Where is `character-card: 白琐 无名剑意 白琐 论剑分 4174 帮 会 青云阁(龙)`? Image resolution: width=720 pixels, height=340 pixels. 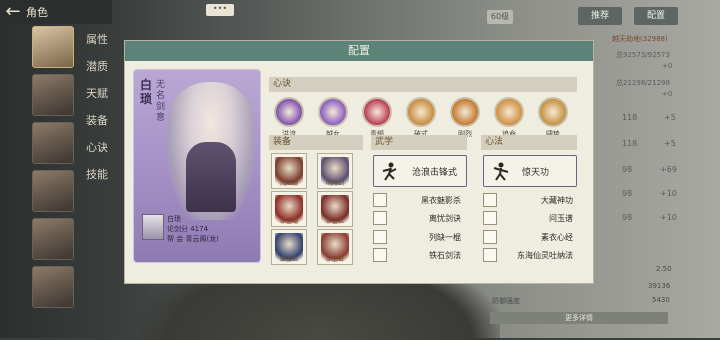 character-card: 白琐 无名剑意 白琐 论剑分 4174 帮 会 青云阁(龙) is located at coordinates (197, 166).